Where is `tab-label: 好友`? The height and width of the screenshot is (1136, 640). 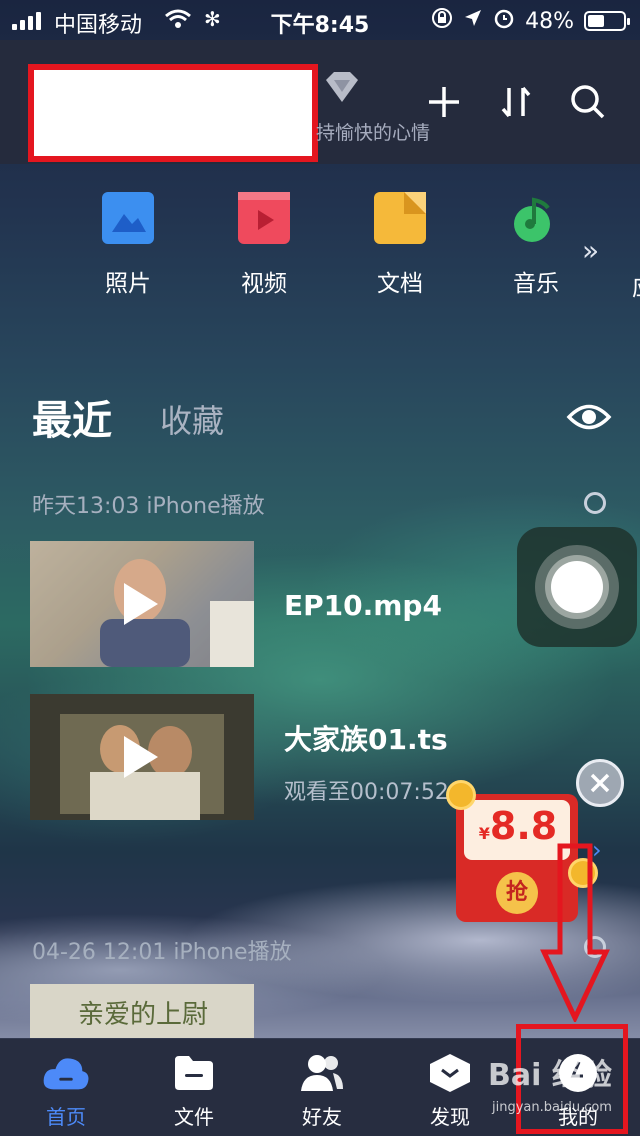 tab-label: 好友 is located at coordinates (322, 1117).